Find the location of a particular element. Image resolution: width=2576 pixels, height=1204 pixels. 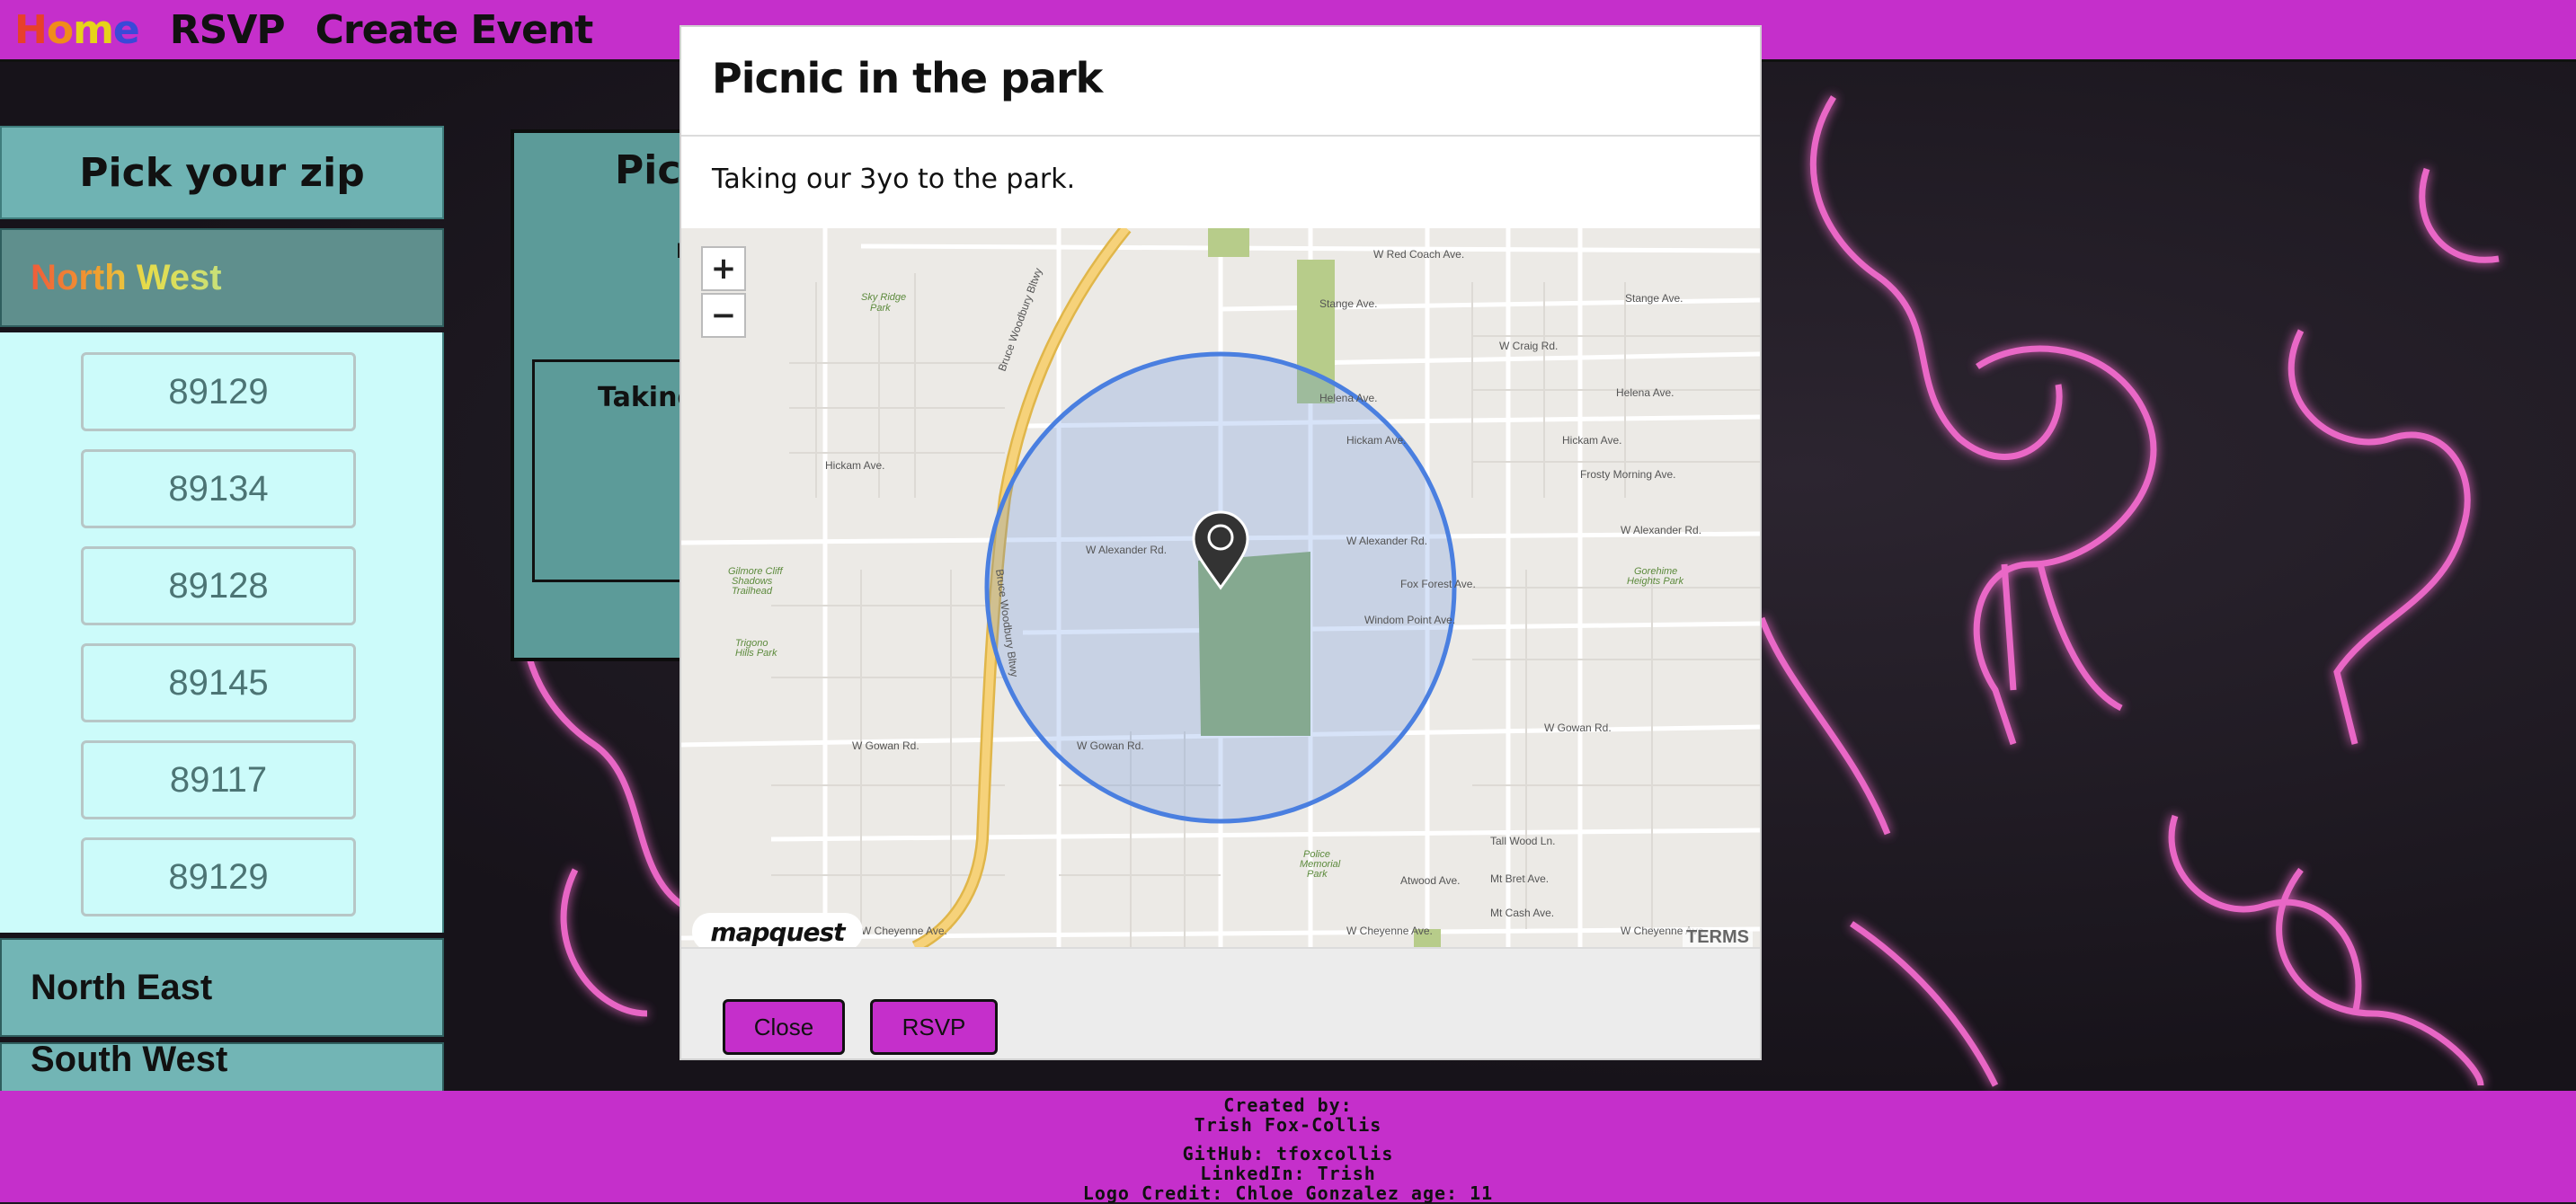

zip-button: 89134 is located at coordinates (218, 489).